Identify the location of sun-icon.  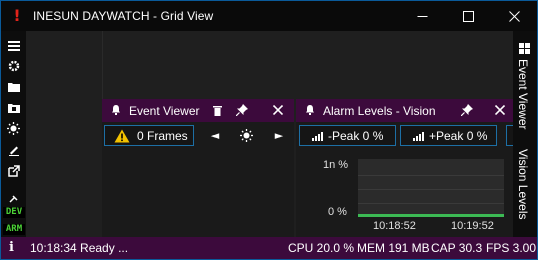
(246, 135).